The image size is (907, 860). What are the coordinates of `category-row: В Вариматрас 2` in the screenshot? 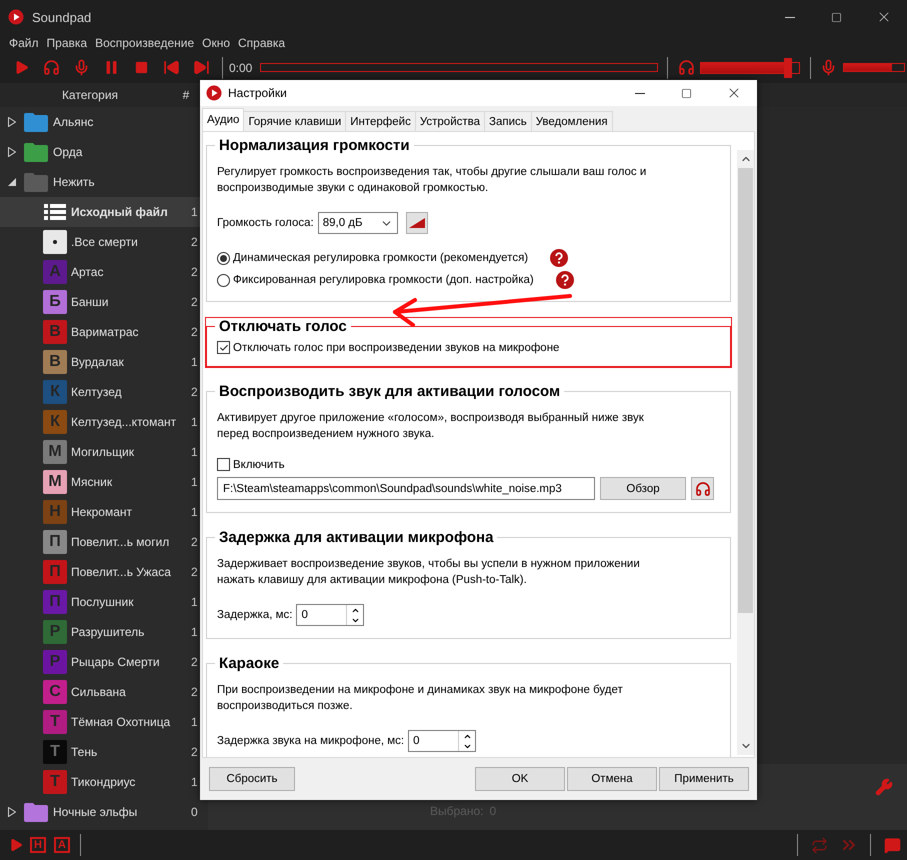 It's located at (104, 332).